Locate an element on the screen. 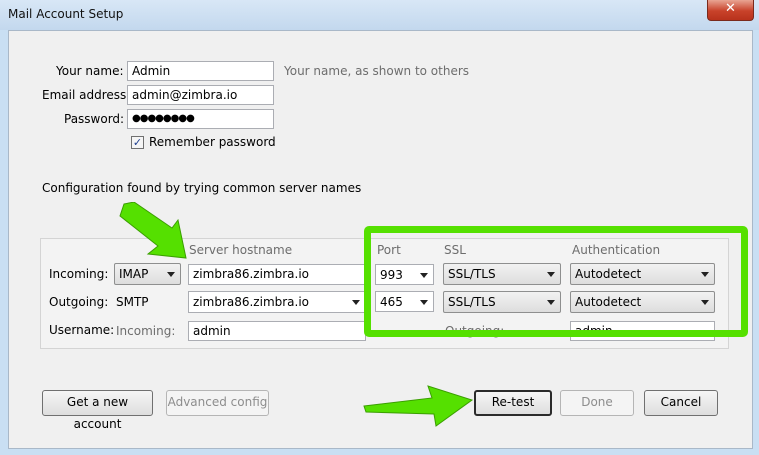  outgoing-ssl-value: SSL/TLS is located at coordinates (472, 302).